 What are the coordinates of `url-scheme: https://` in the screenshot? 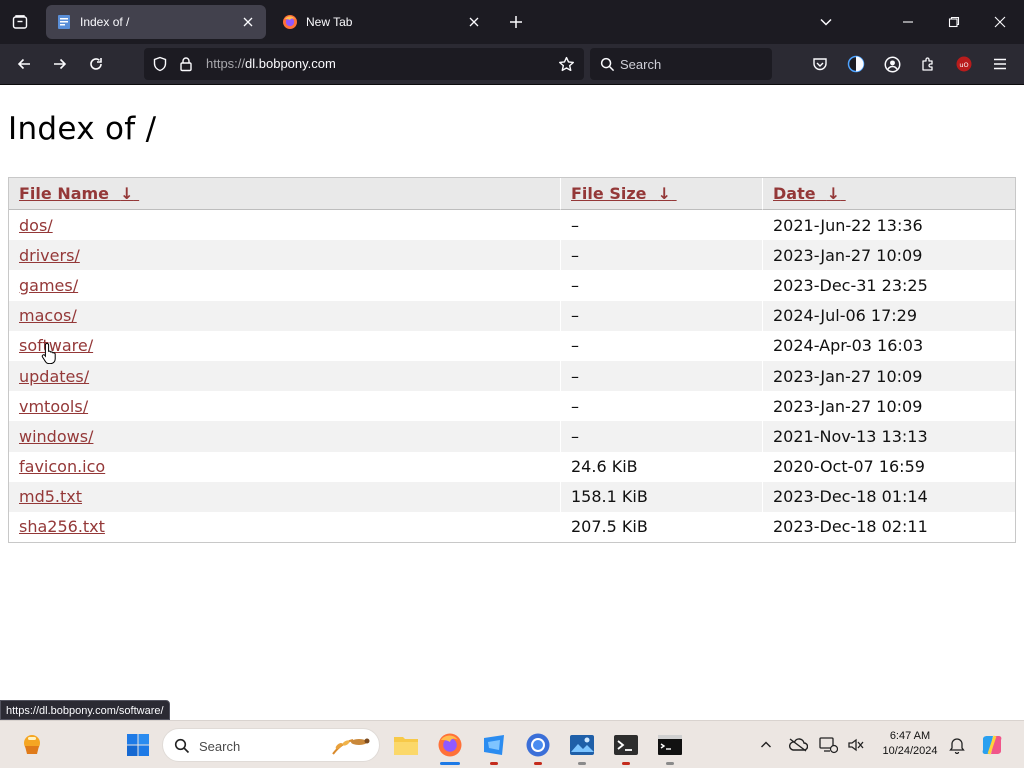 It's located at (226, 63).